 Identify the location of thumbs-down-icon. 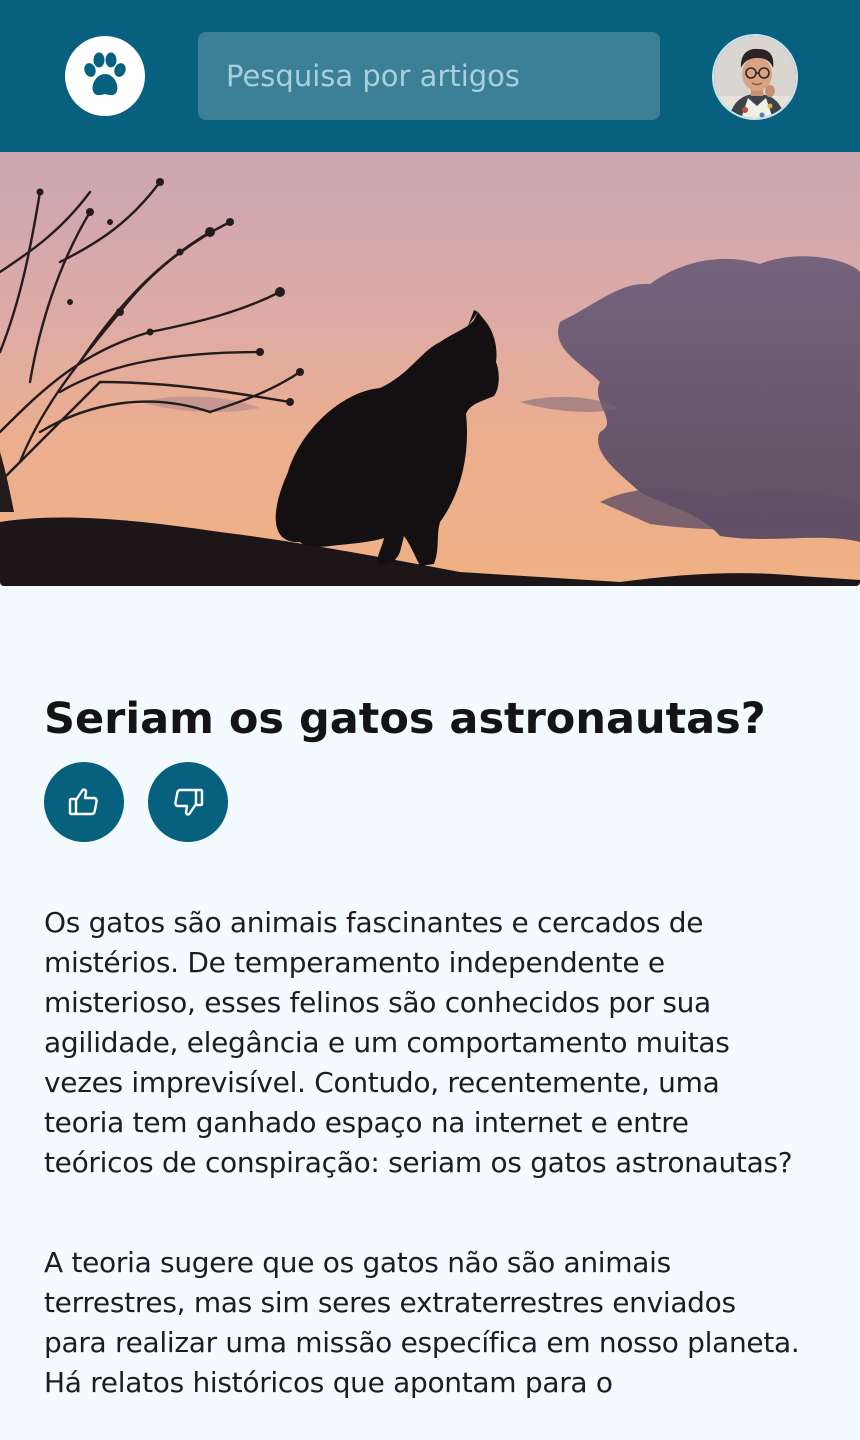
(189, 802).